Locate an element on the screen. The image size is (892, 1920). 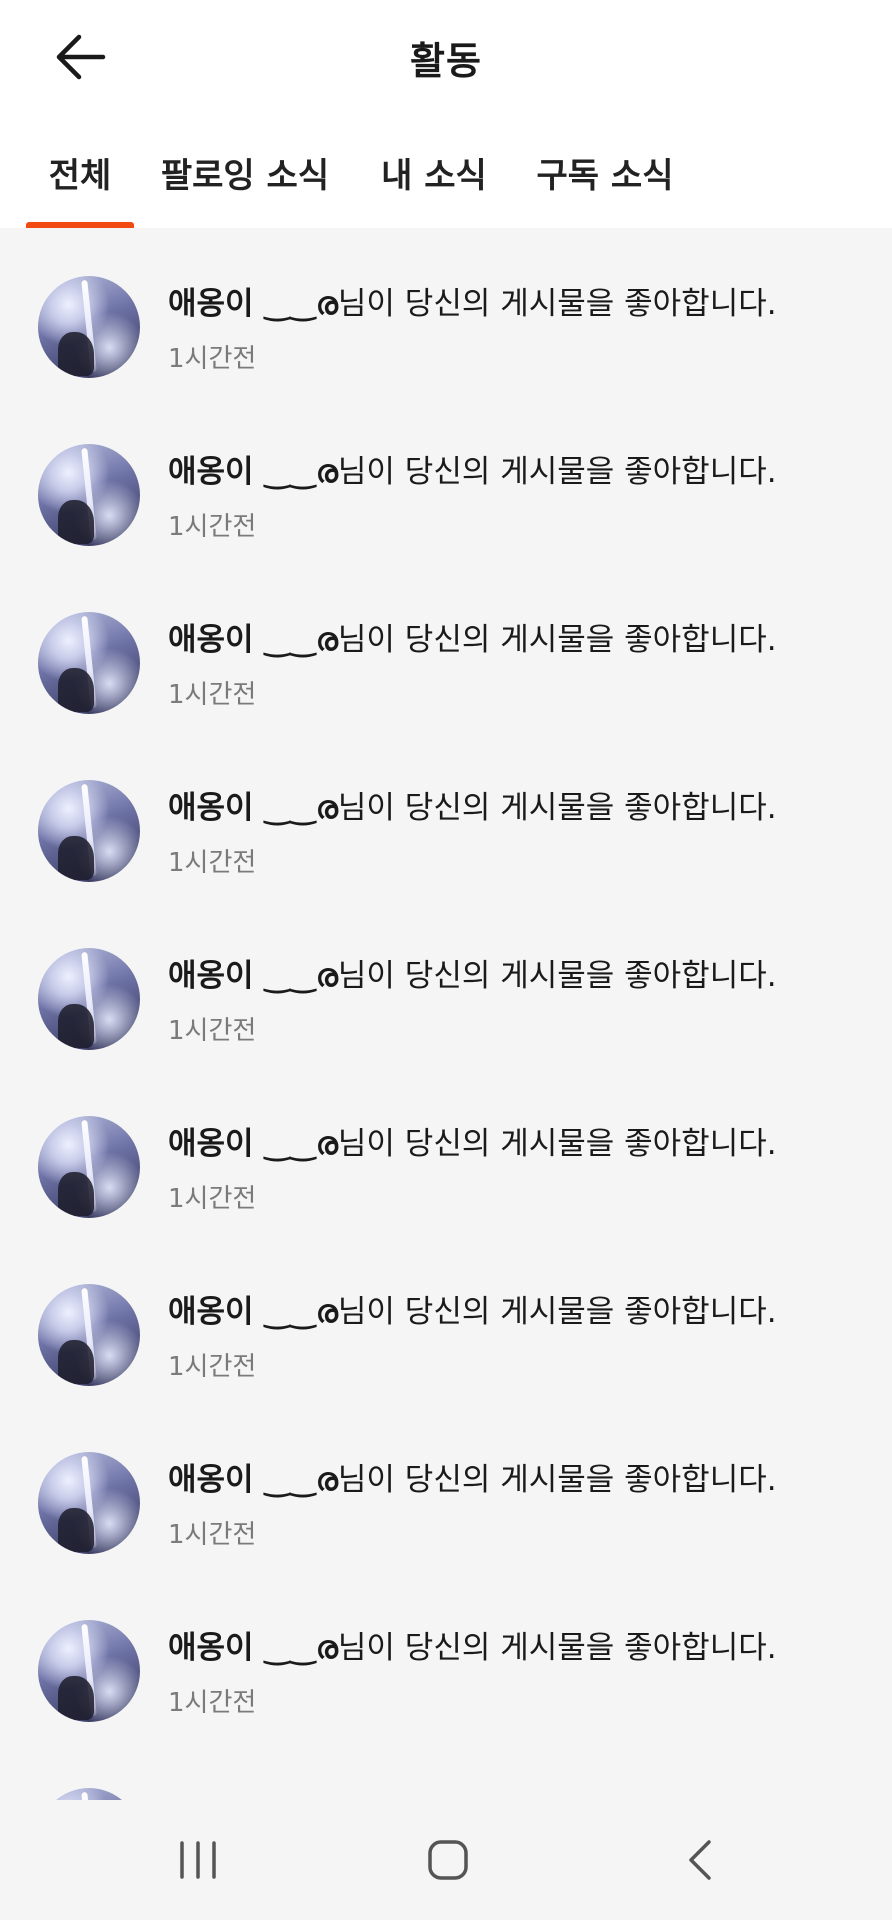
tab-my-news: 내 소식 is located at coordinates (434, 188).